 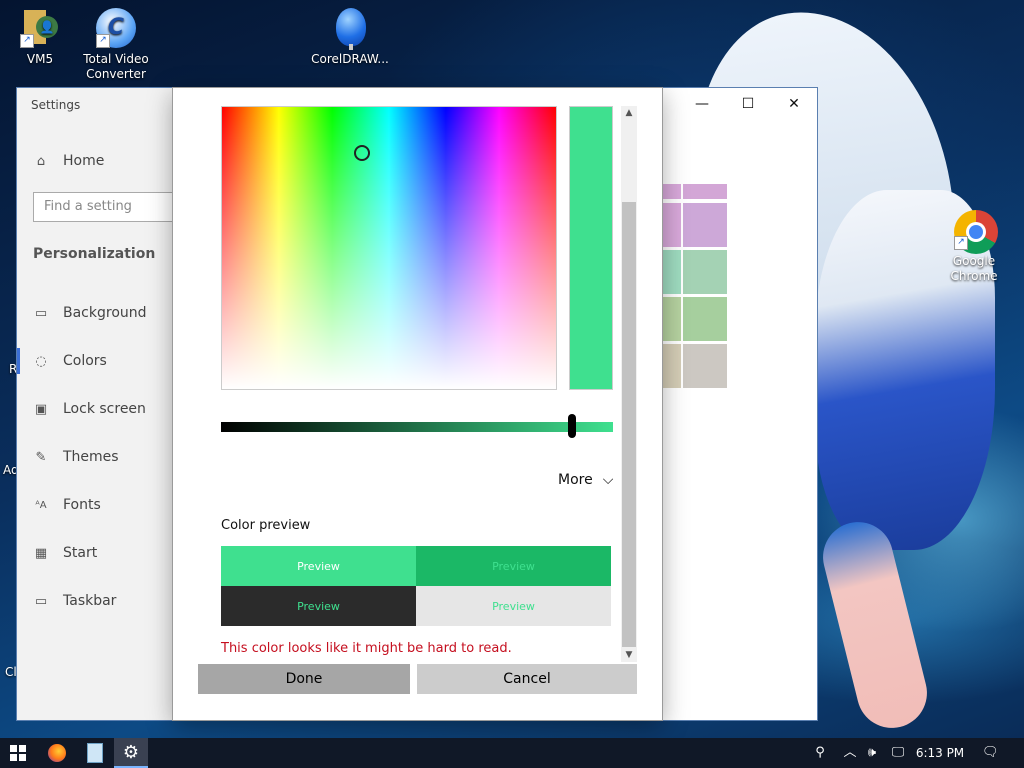 I want to click on preview-tile-light-text: Preview, so click(x=318, y=566).